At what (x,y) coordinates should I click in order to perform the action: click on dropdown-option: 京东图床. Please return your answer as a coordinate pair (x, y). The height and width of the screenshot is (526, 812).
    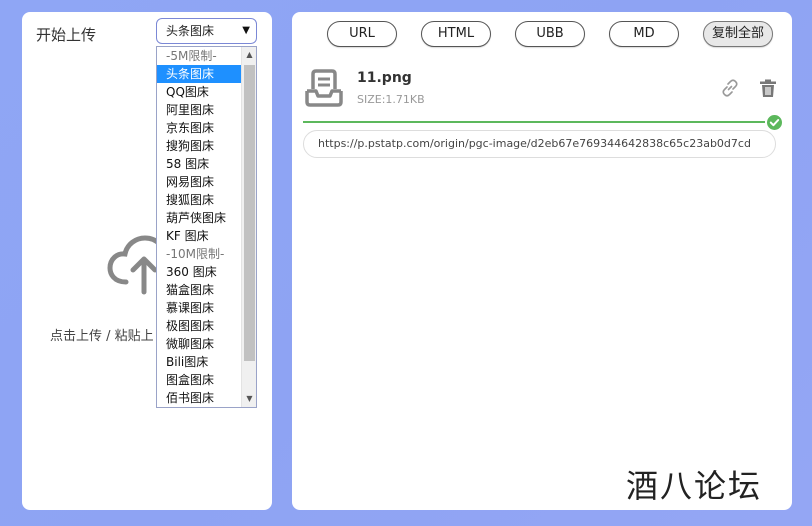
    Looking at the image, I should click on (199, 128).